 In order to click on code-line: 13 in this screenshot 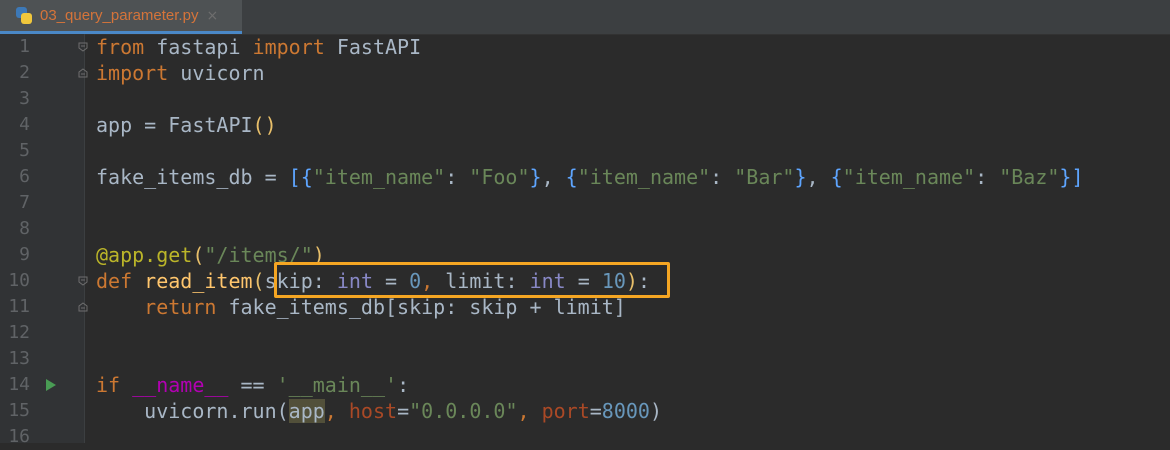, I will do `click(585, 359)`.